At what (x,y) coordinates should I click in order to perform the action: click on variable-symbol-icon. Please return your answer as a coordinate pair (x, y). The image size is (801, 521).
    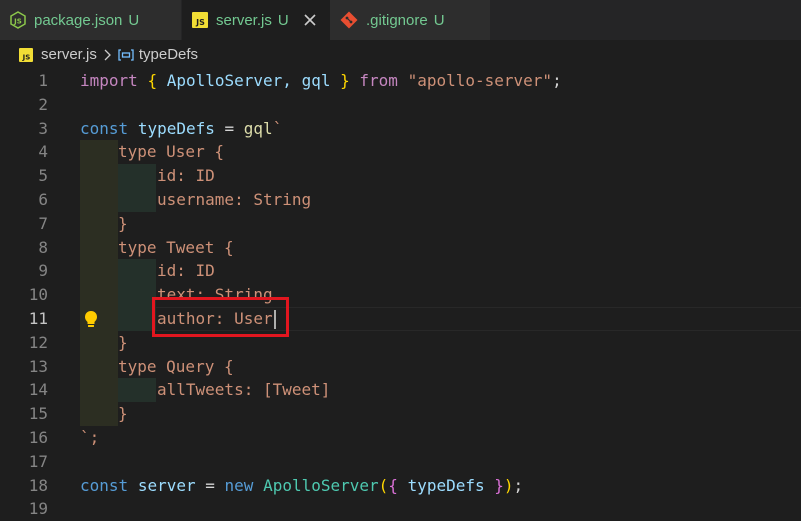
    Looking at the image, I should click on (126, 55).